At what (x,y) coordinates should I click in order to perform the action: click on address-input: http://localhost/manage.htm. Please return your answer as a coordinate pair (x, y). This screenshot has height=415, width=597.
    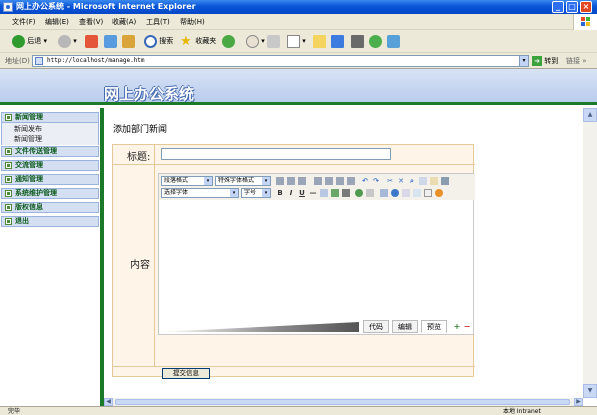
    Looking at the image, I should click on (280, 61).